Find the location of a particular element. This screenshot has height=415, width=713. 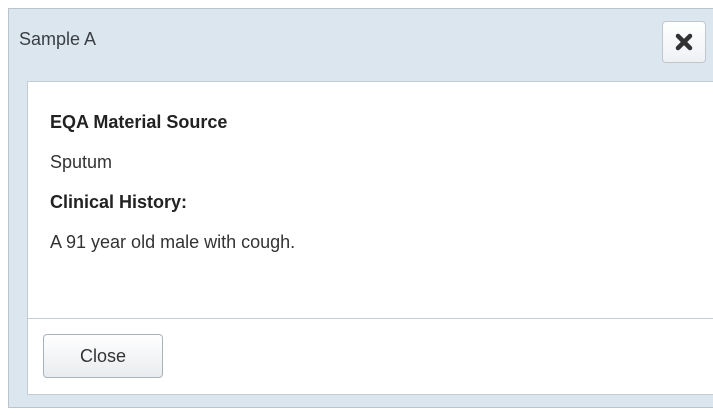

material-source-value: Sputum is located at coordinates (81, 162).